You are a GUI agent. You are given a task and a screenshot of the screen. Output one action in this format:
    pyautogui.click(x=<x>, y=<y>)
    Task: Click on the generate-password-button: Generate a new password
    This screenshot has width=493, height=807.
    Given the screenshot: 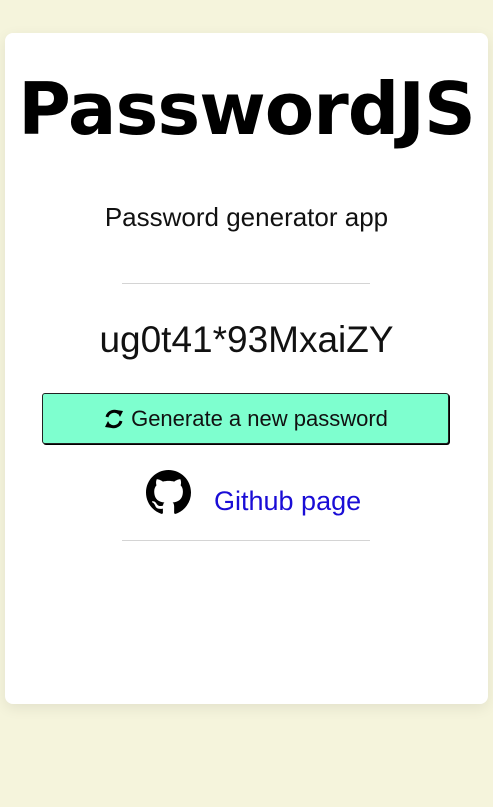 What is the action you would take?
    pyautogui.click(x=245, y=418)
    